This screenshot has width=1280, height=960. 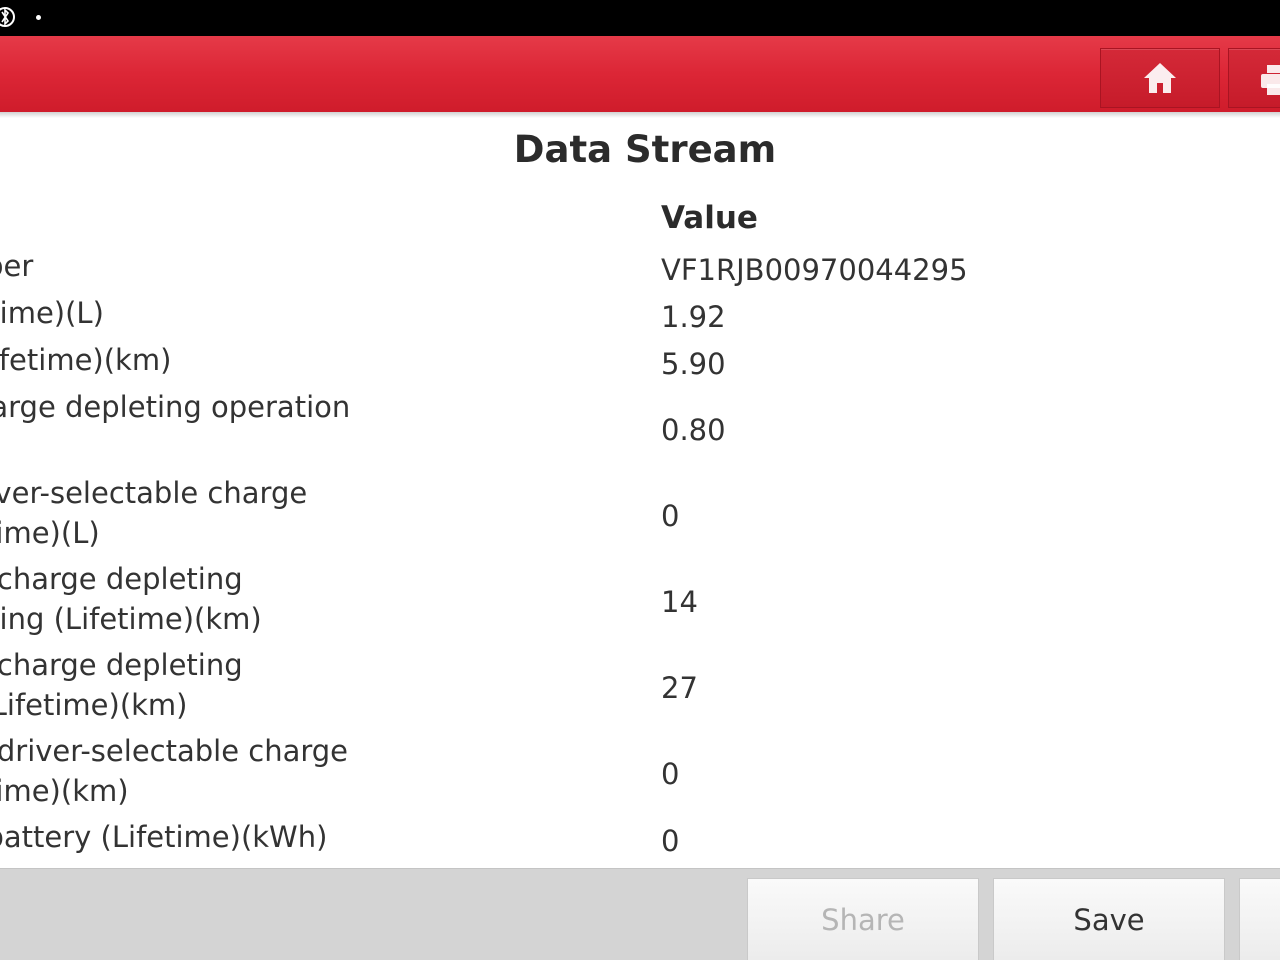 I want to click on header-shadow, so click(x=640, y=115).